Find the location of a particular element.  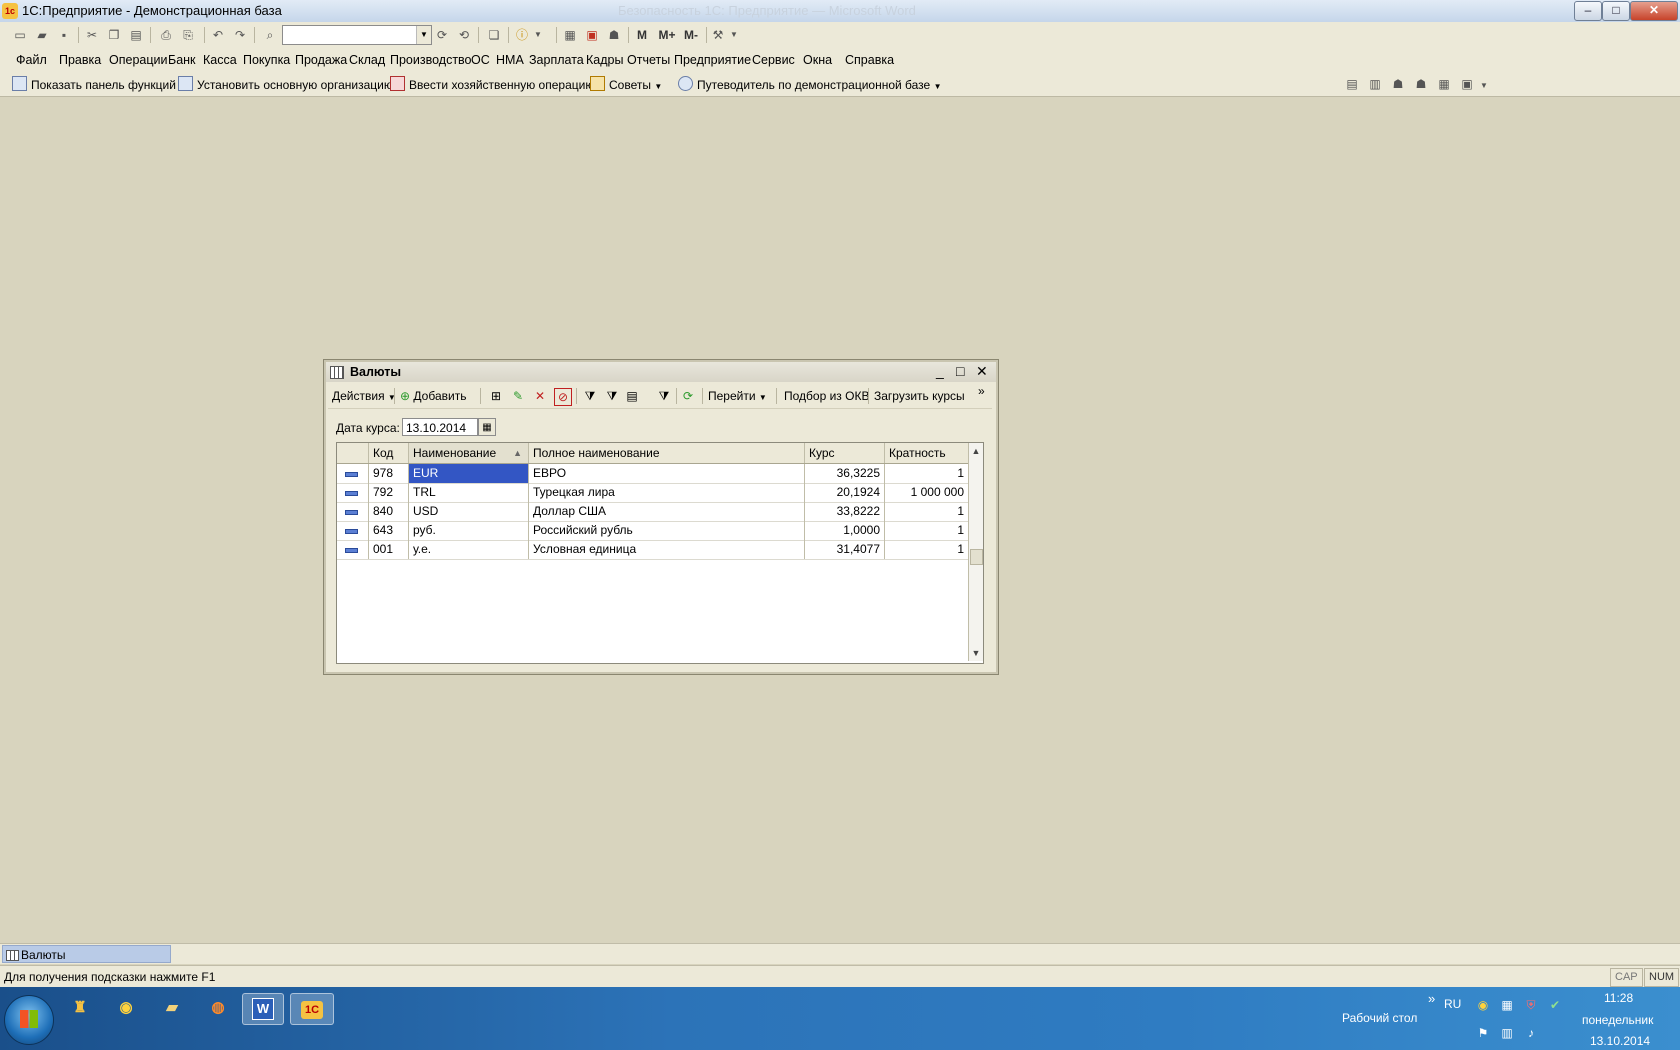

find-next-icon: ⟳ is located at coordinates (442, 35).